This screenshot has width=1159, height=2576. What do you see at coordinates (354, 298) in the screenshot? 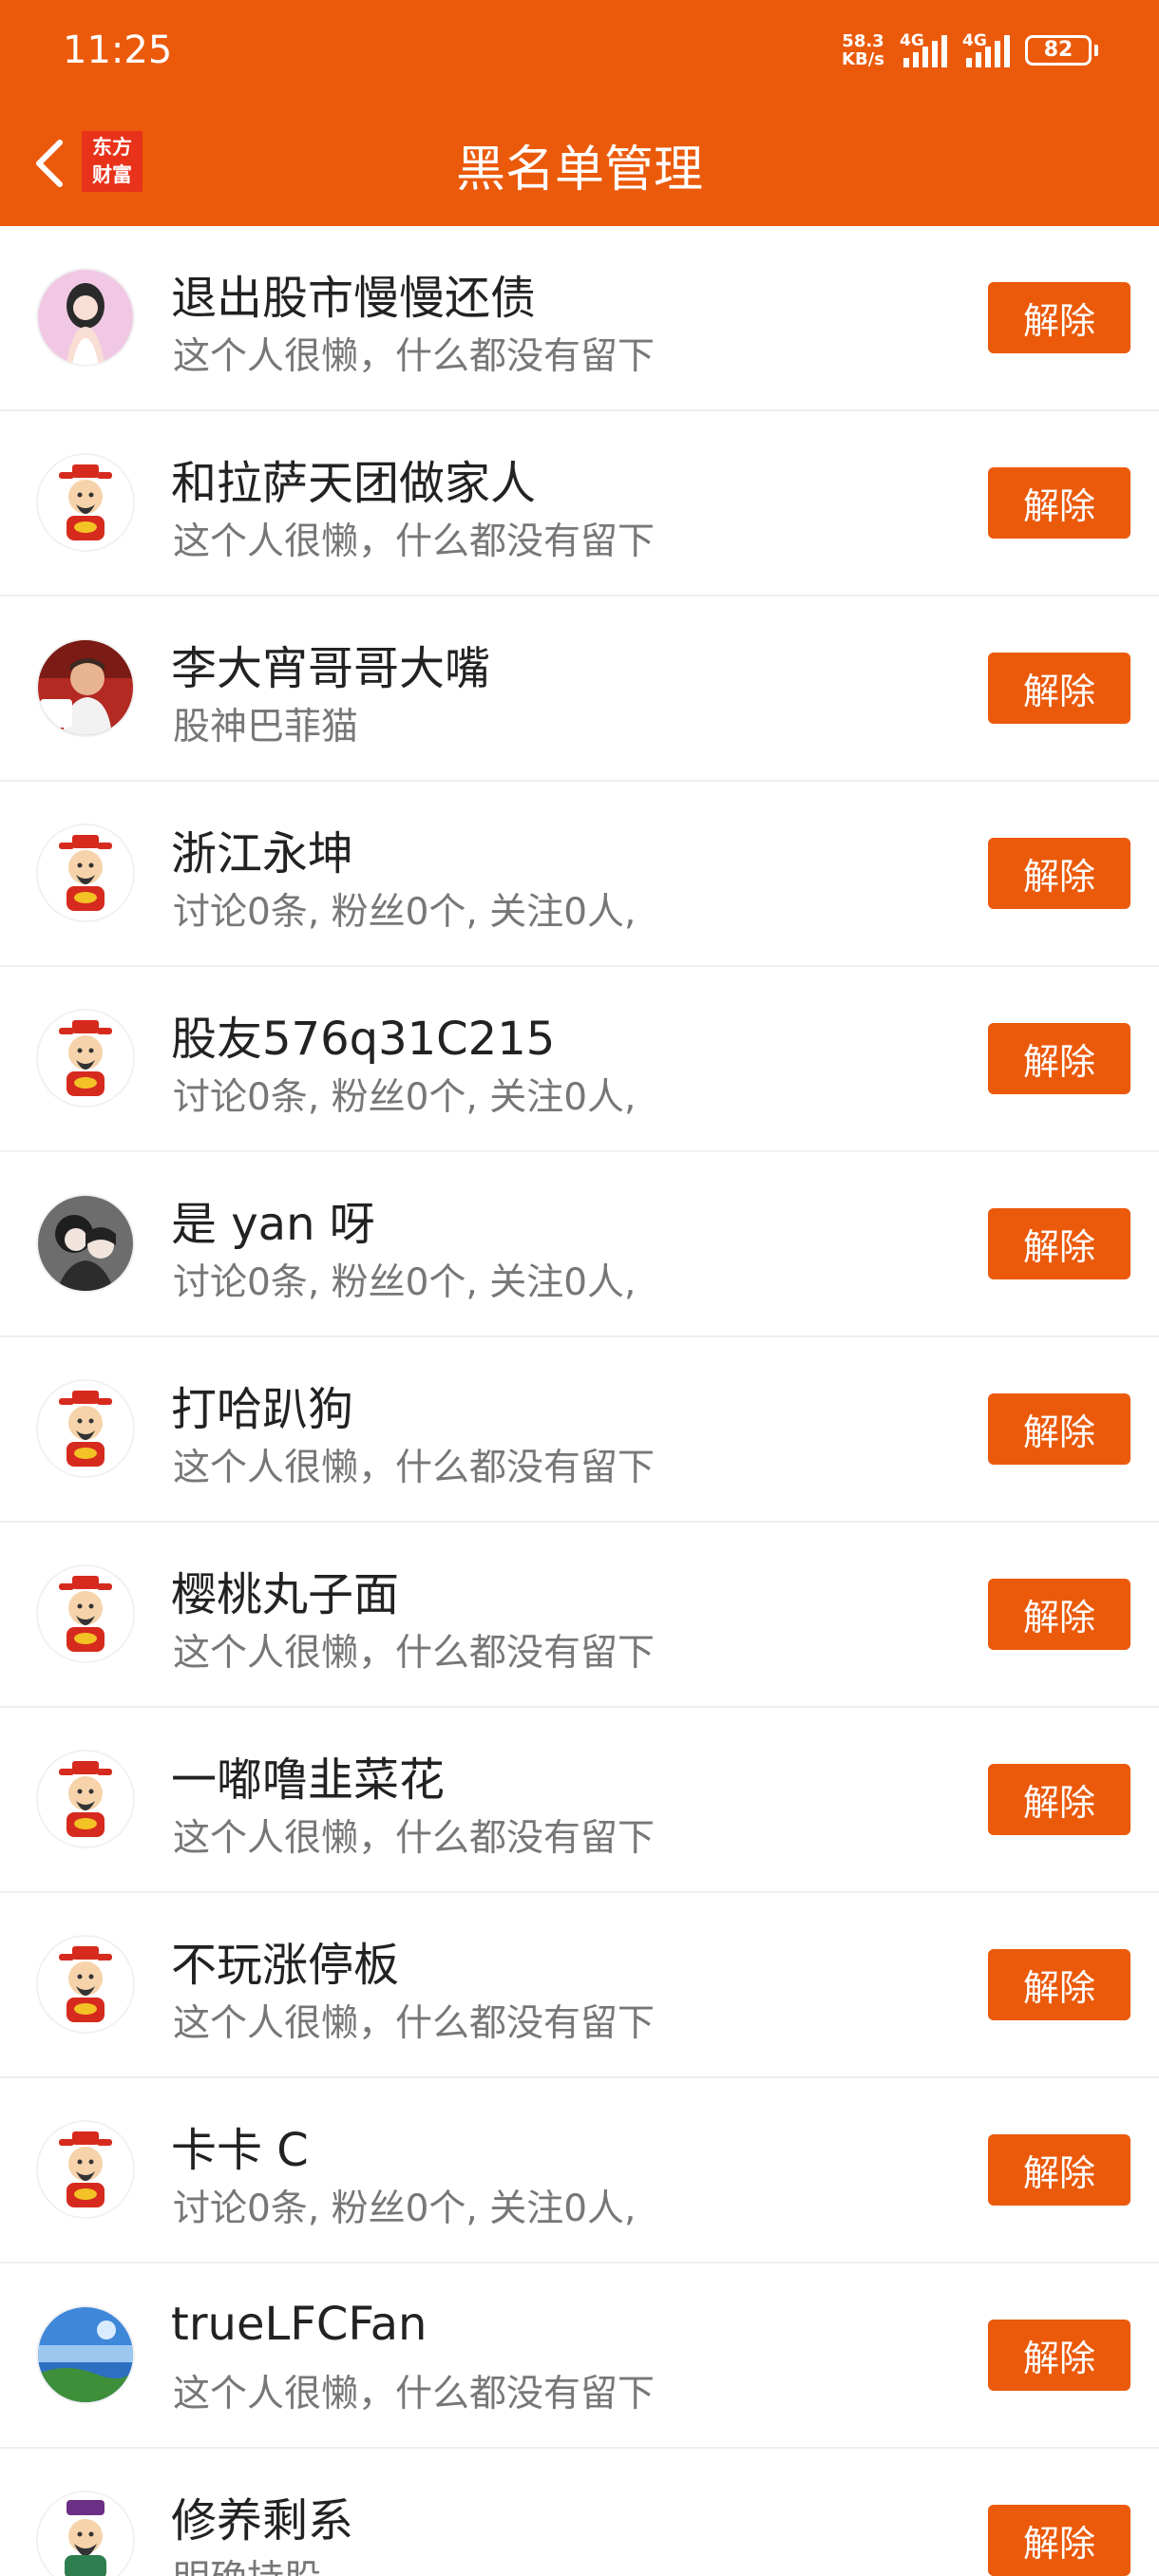
I see `user-name: 退出股市慢慢还债` at bounding box center [354, 298].